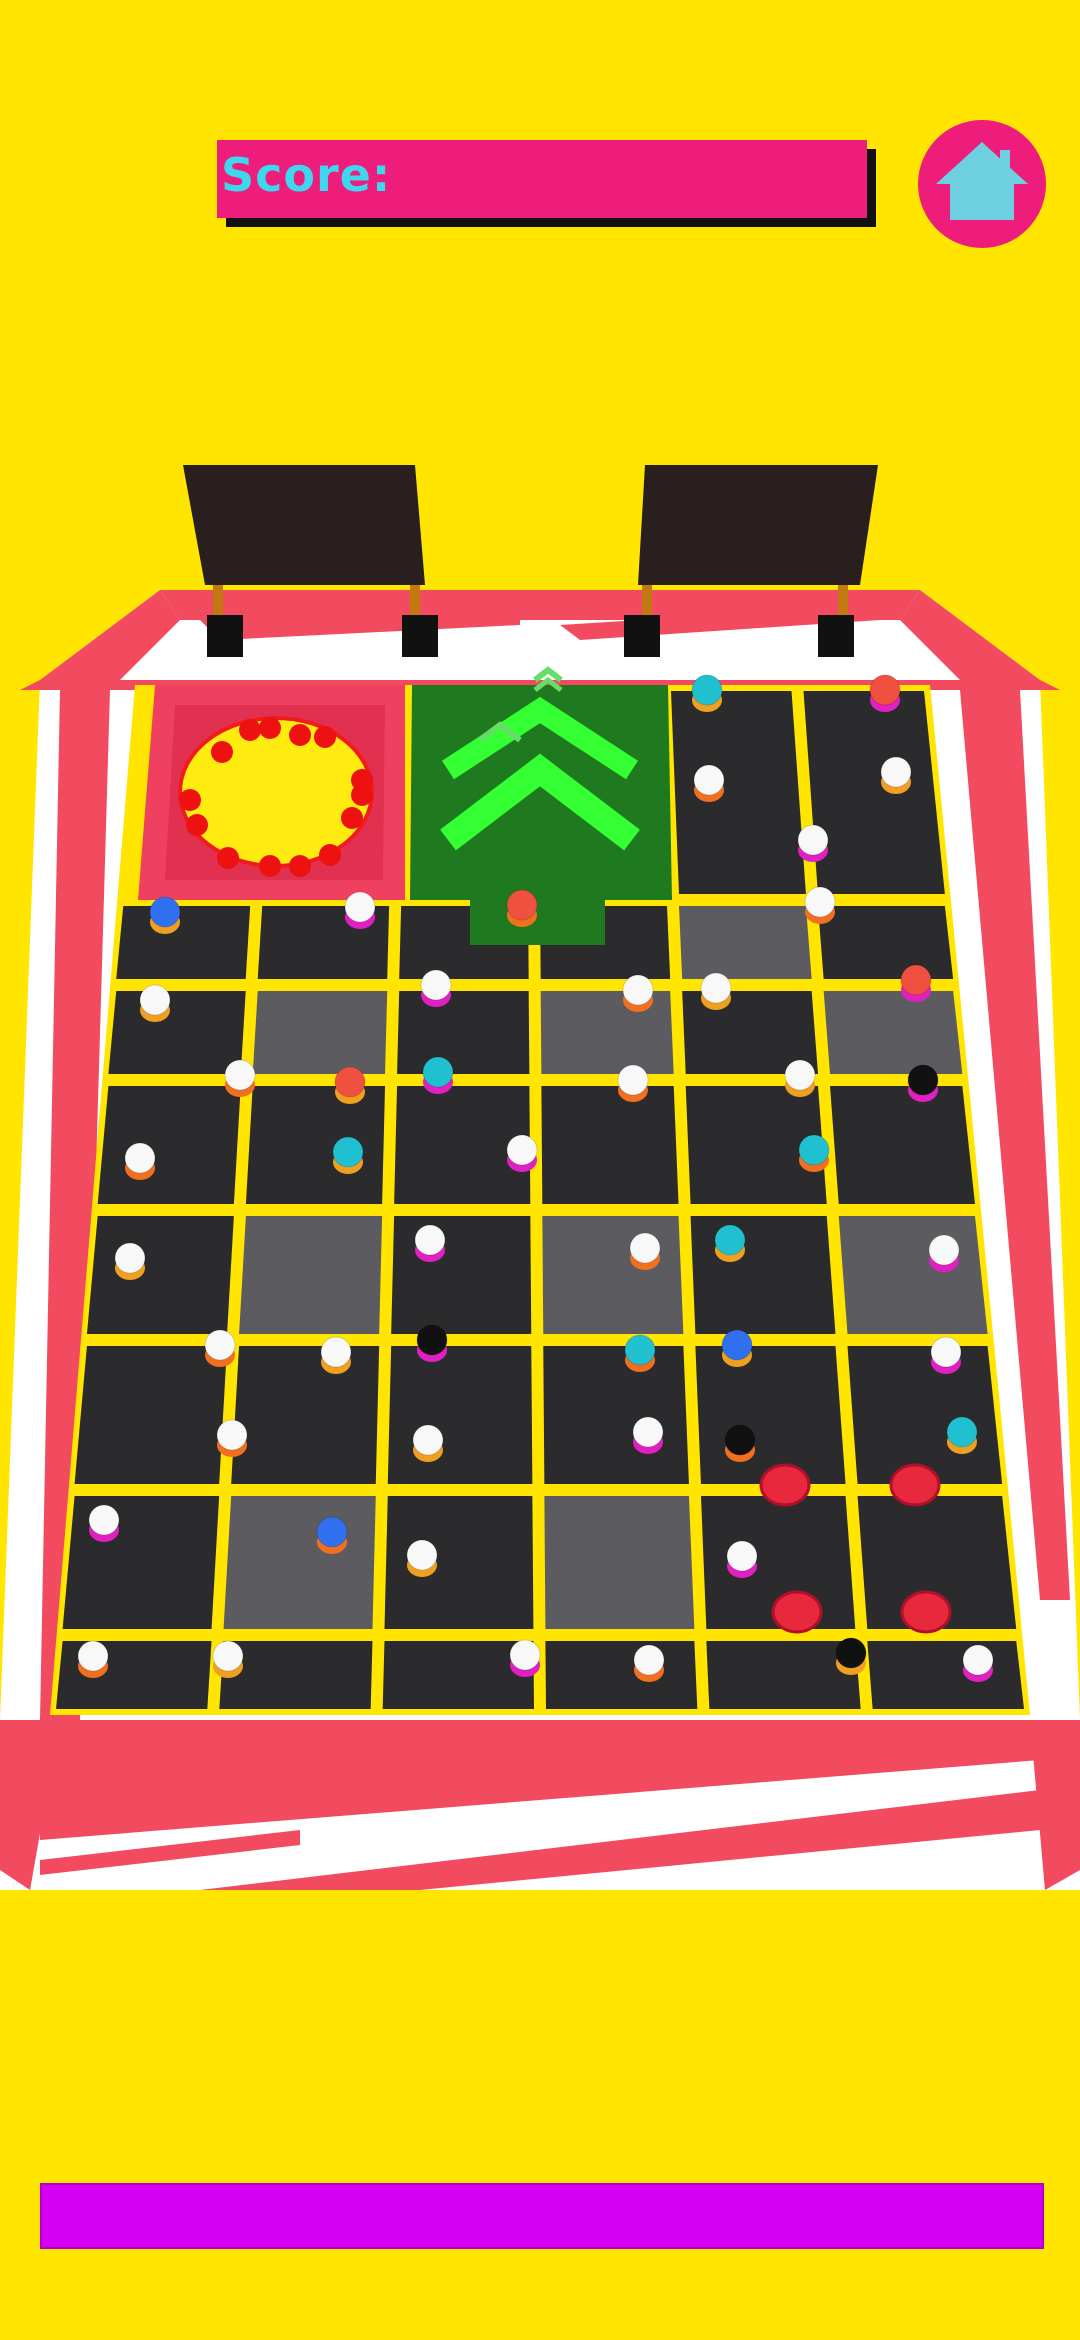 The height and width of the screenshot is (2340, 1080). What do you see at coordinates (276, 792) in the screenshot?
I see `goal-hole` at bounding box center [276, 792].